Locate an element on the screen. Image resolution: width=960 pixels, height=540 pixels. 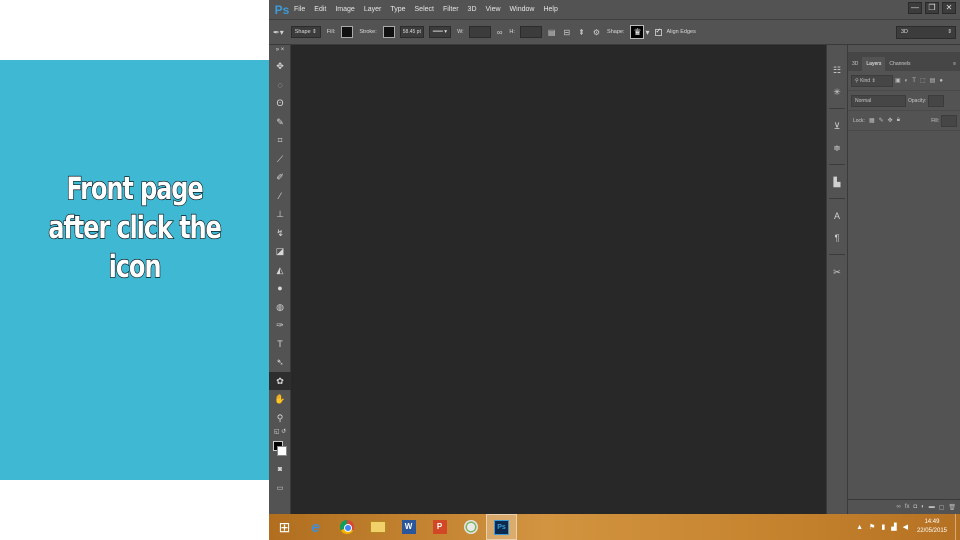
tool-preset-icon: ✒▾ is located at coordinates (278, 32).